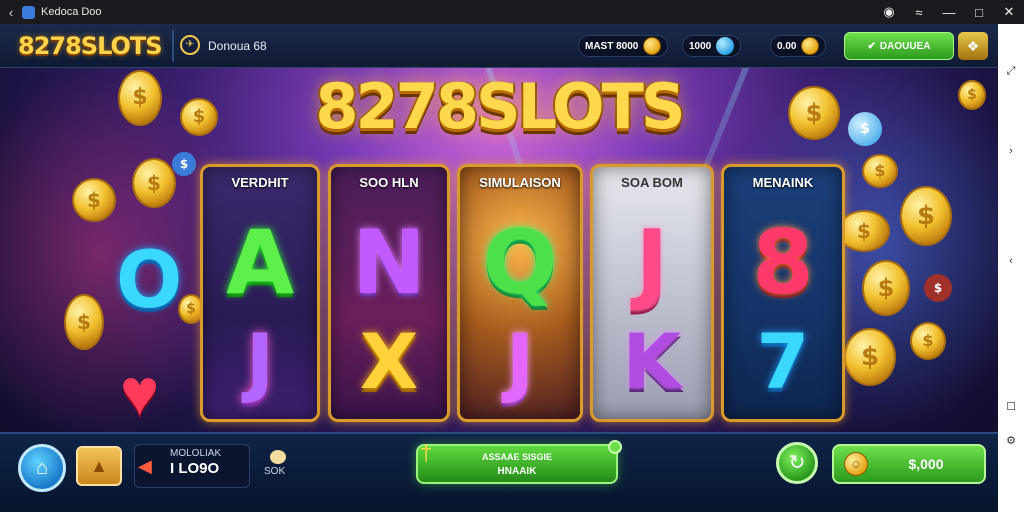 The height and width of the screenshot is (512, 1024). What do you see at coordinates (173, 46) in the screenshot?
I see `hud-divider` at bounding box center [173, 46].